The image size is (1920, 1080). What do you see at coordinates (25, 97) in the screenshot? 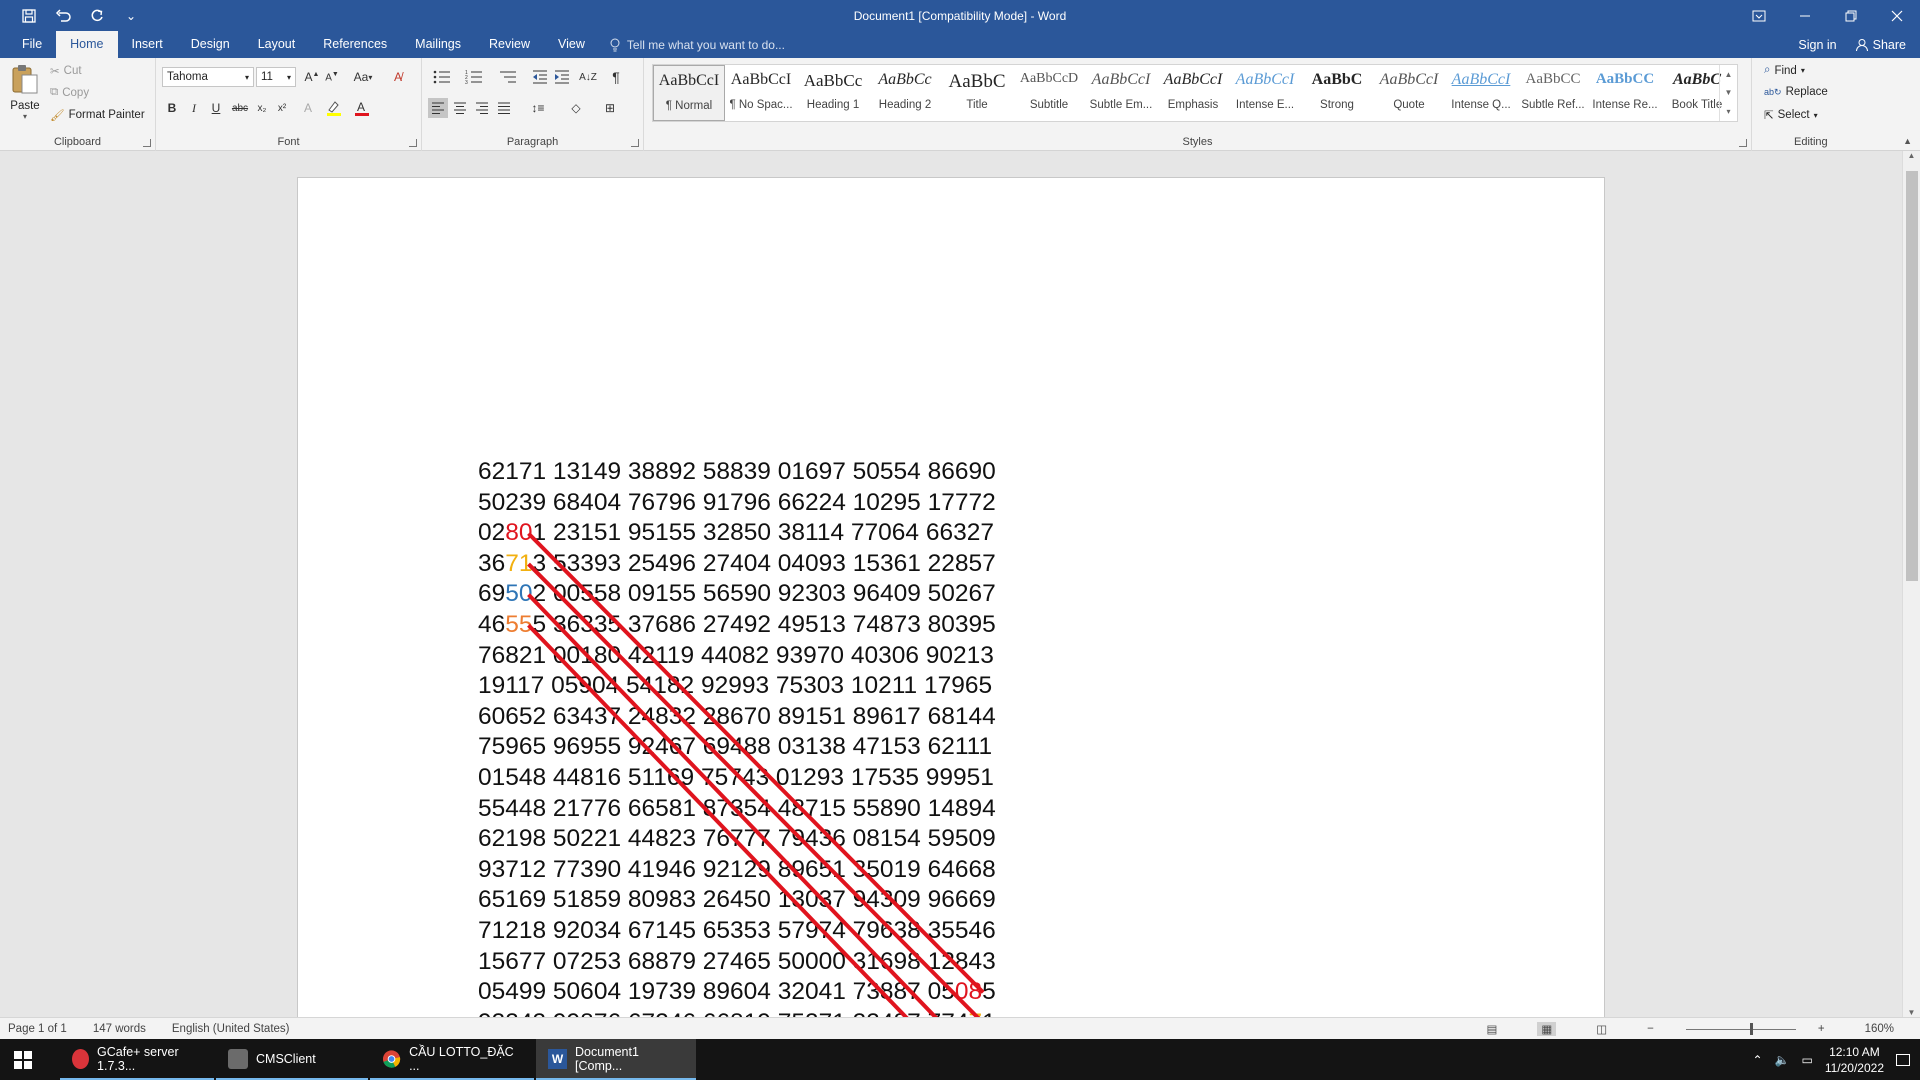
I see `paste-button: Paste ▾` at bounding box center [25, 97].